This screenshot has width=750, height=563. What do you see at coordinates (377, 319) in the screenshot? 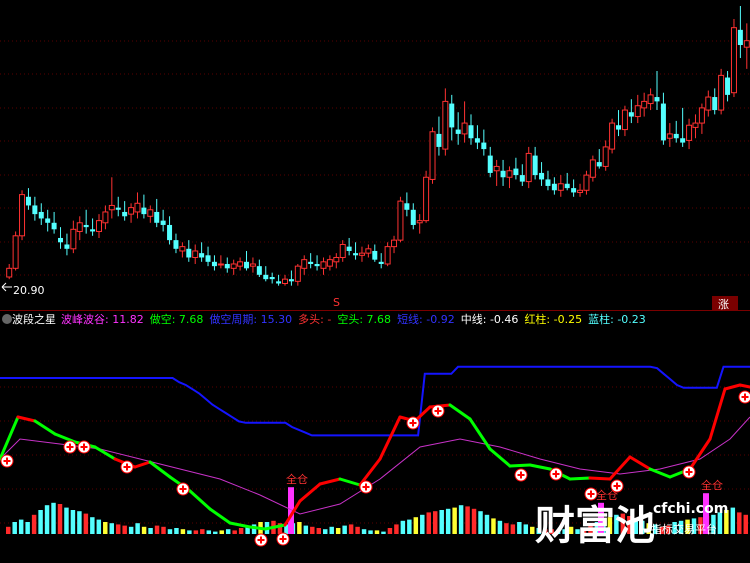
I see `indicator-field-value-4: 7.68` at bounding box center [377, 319].